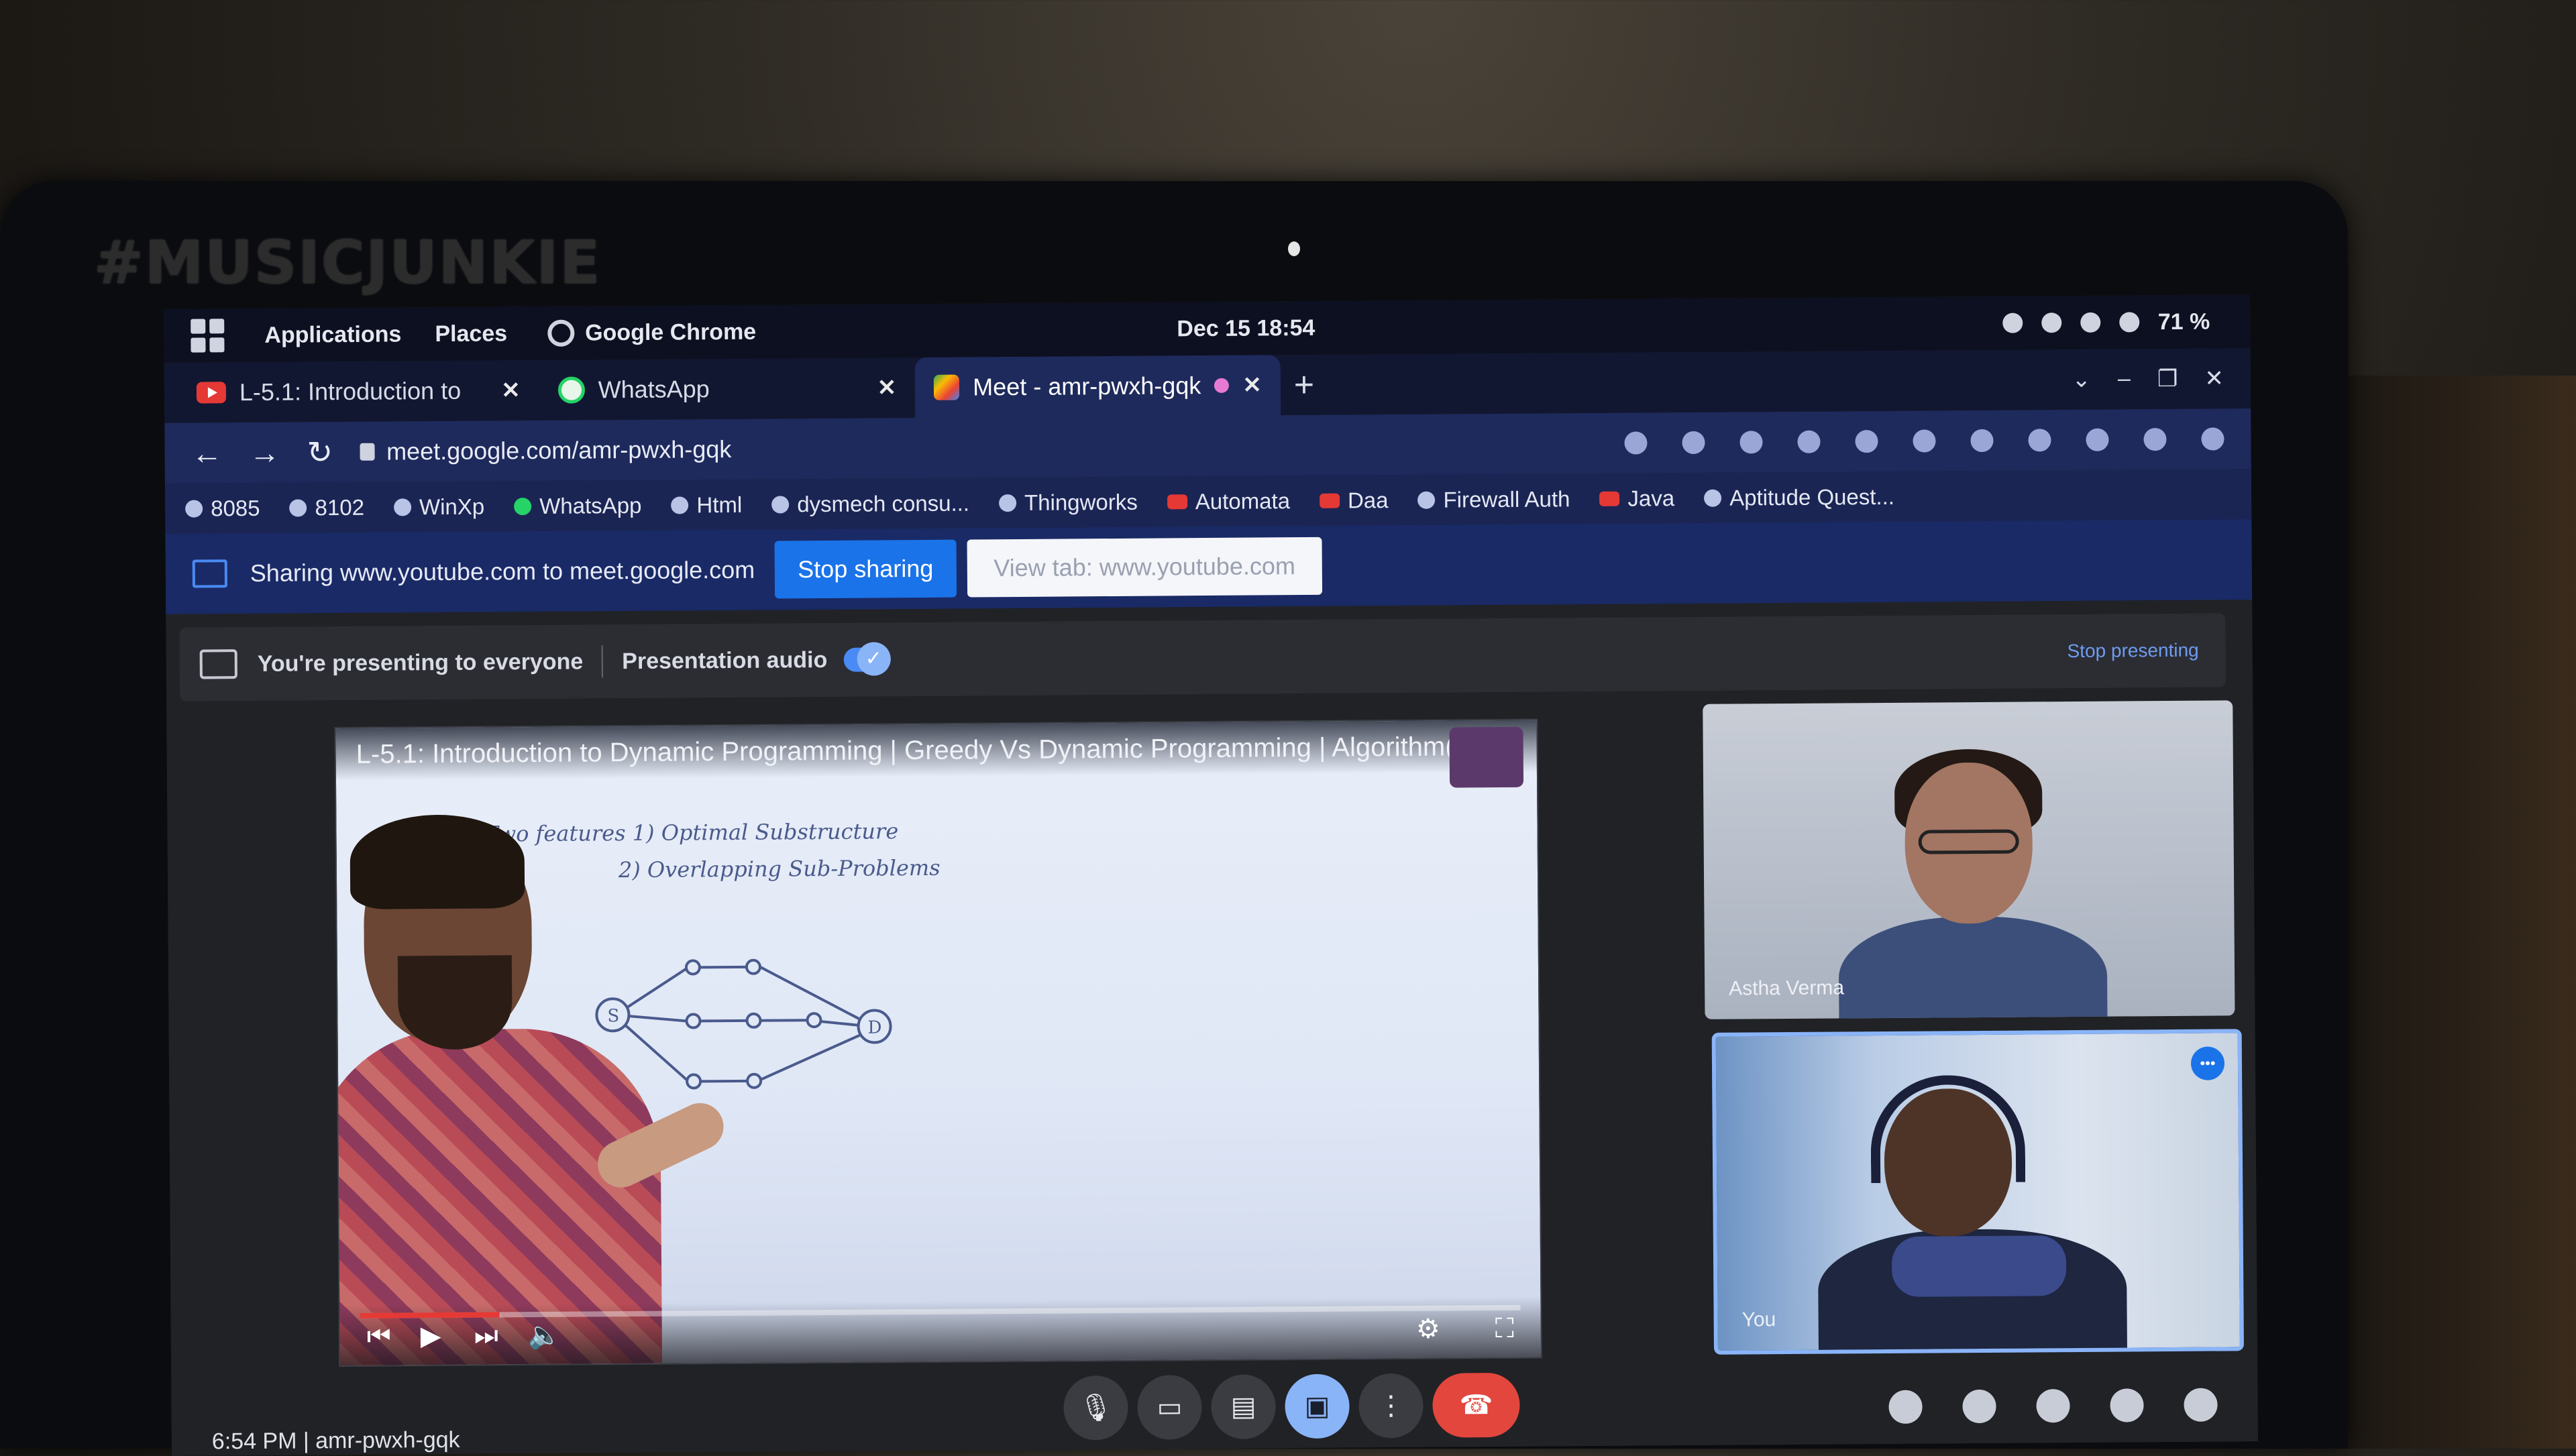 This screenshot has height=1456, width=2576. What do you see at coordinates (1905, 1407) in the screenshot?
I see `info-icon` at bounding box center [1905, 1407].